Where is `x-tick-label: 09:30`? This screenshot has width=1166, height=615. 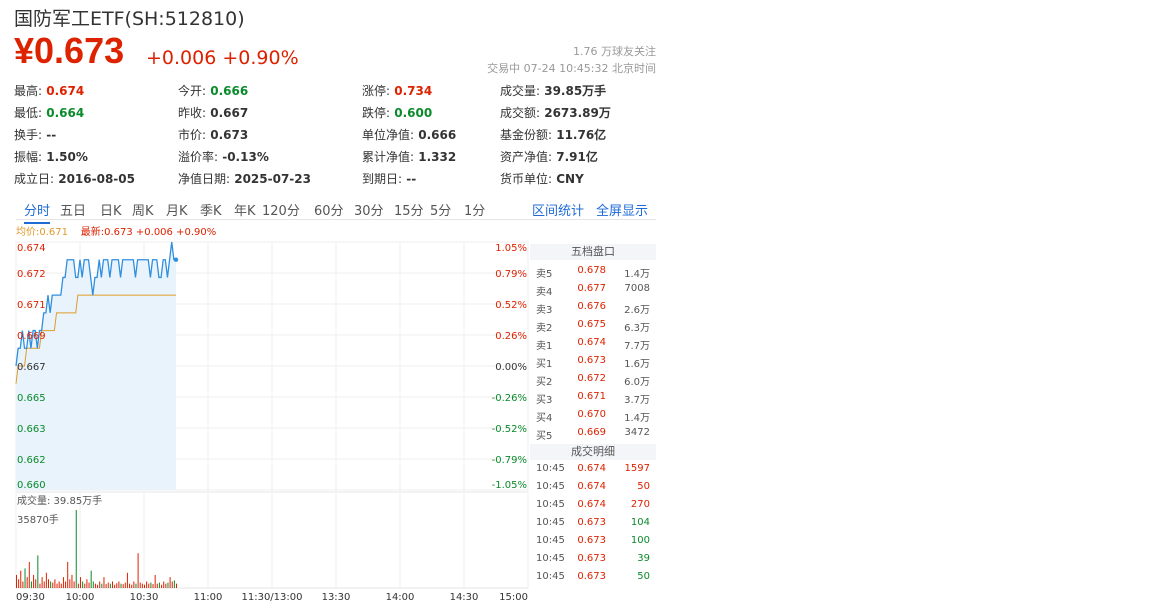
x-tick-label: 09:30 is located at coordinates (30, 597).